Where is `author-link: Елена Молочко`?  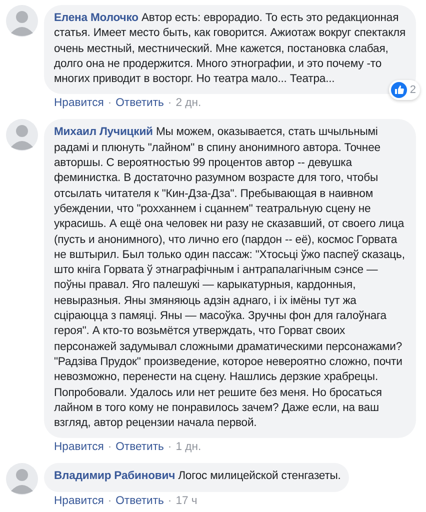 author-link: Елена Молочко is located at coordinates (96, 18).